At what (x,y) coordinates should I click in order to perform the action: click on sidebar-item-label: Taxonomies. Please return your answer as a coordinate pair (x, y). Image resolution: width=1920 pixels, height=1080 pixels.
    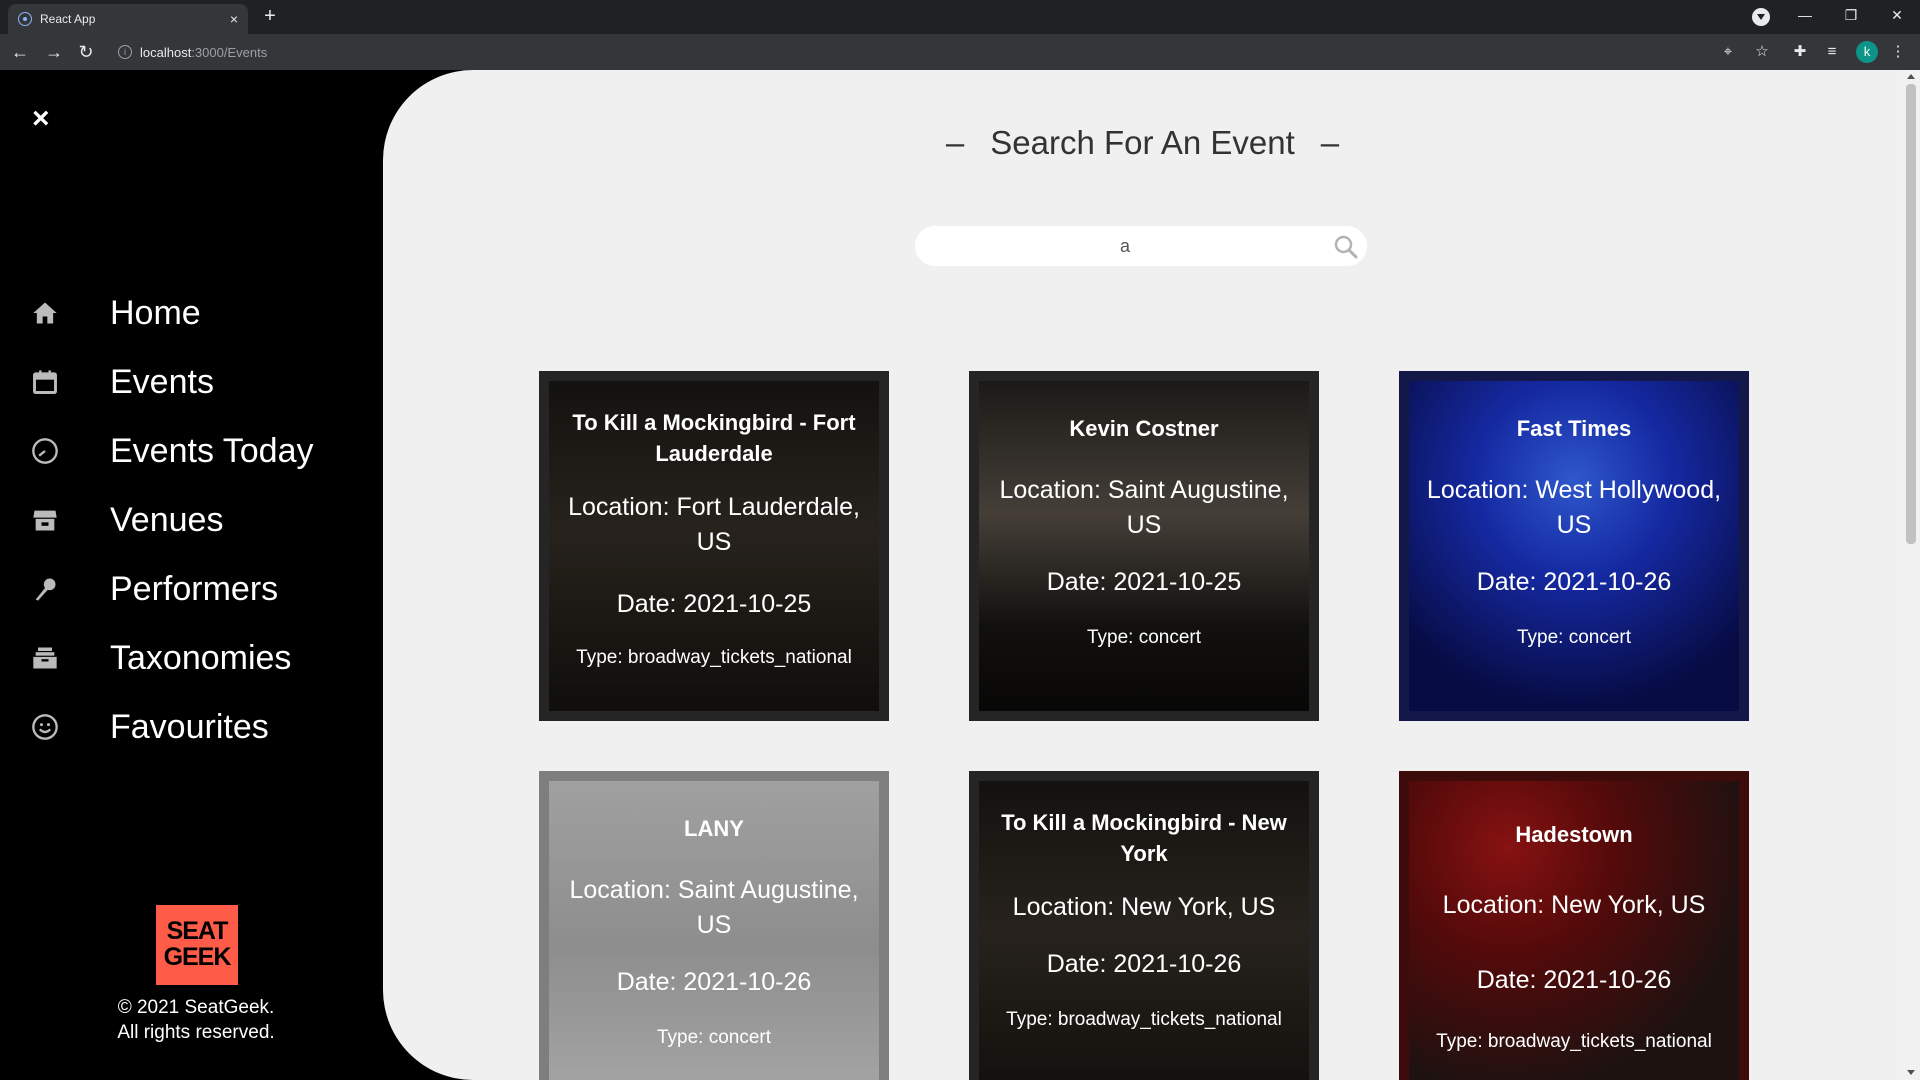
    Looking at the image, I should click on (201, 657).